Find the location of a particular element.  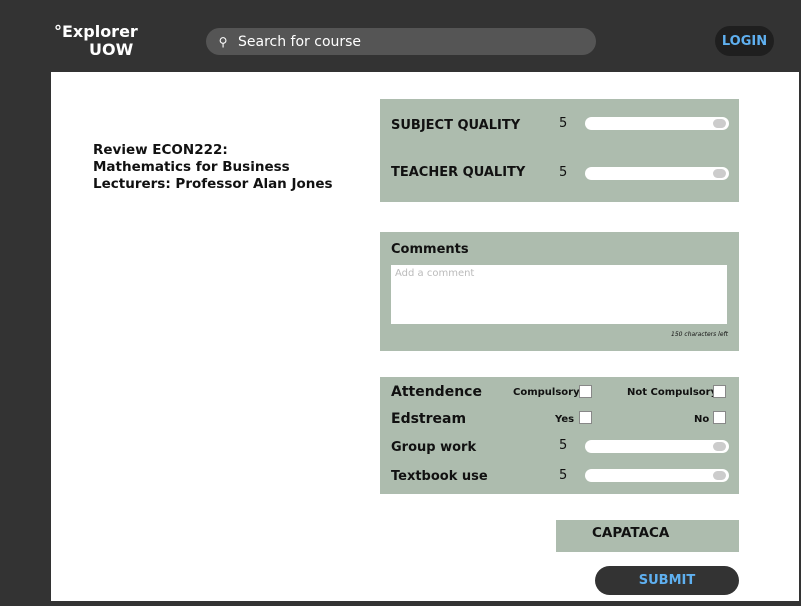

logo-line-2: UOW is located at coordinates (111, 49).